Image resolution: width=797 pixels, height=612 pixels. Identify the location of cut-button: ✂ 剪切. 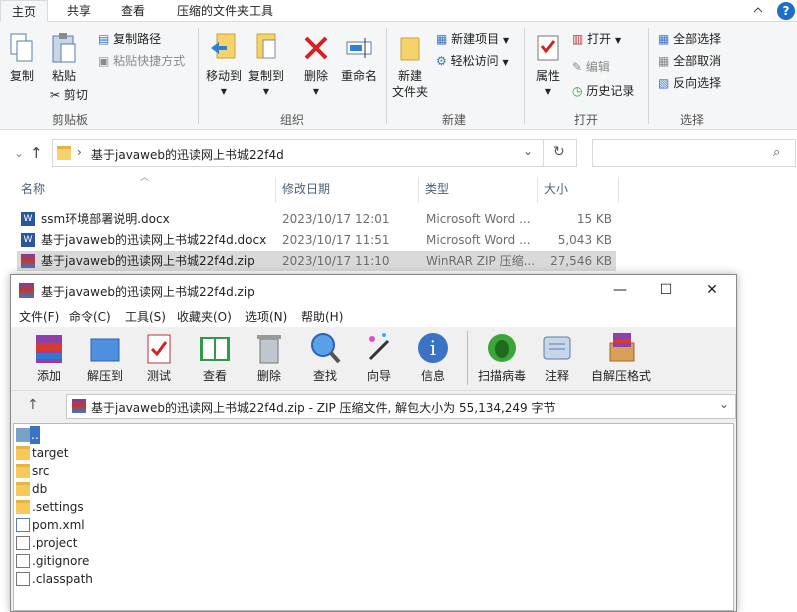
(69, 95).